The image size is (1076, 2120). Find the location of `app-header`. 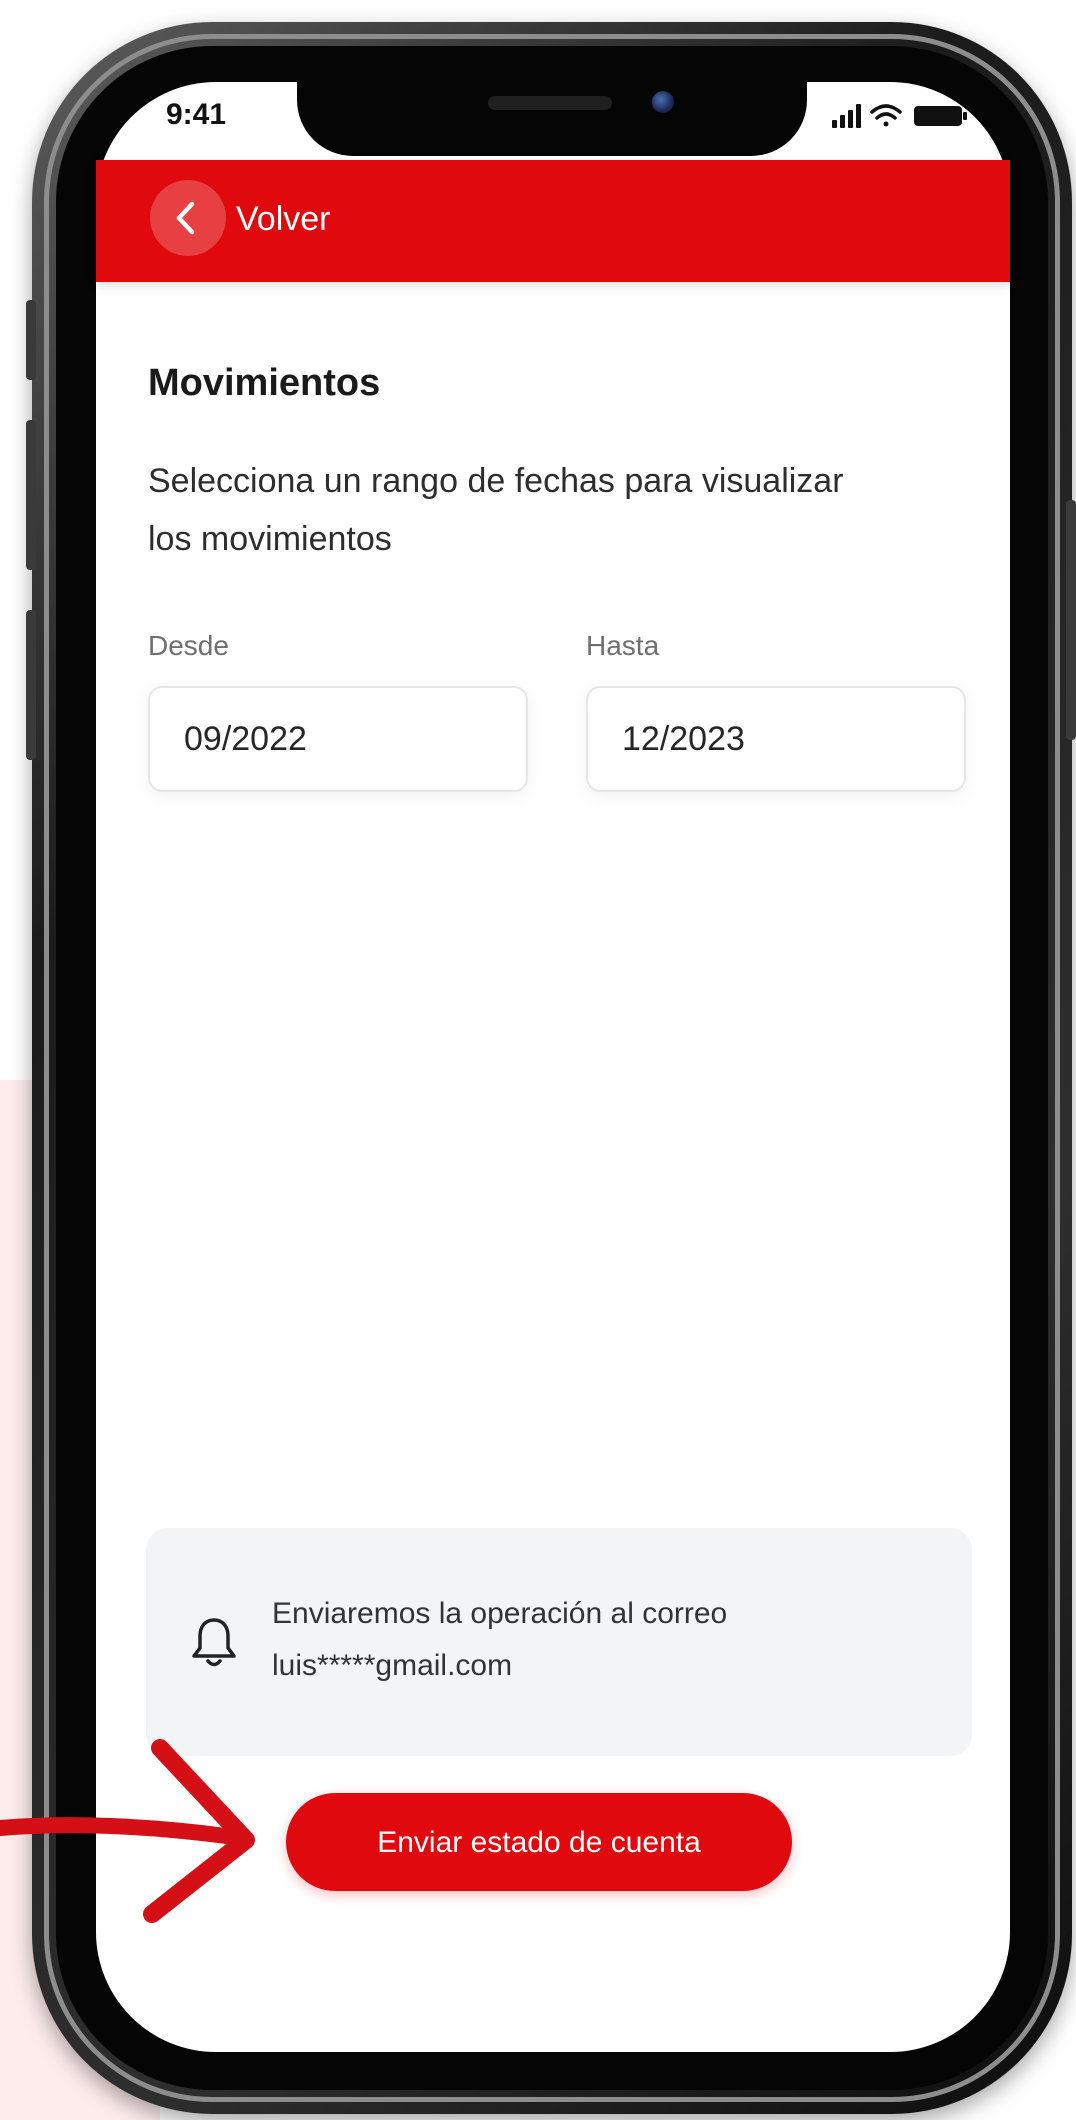

app-header is located at coordinates (553, 221).